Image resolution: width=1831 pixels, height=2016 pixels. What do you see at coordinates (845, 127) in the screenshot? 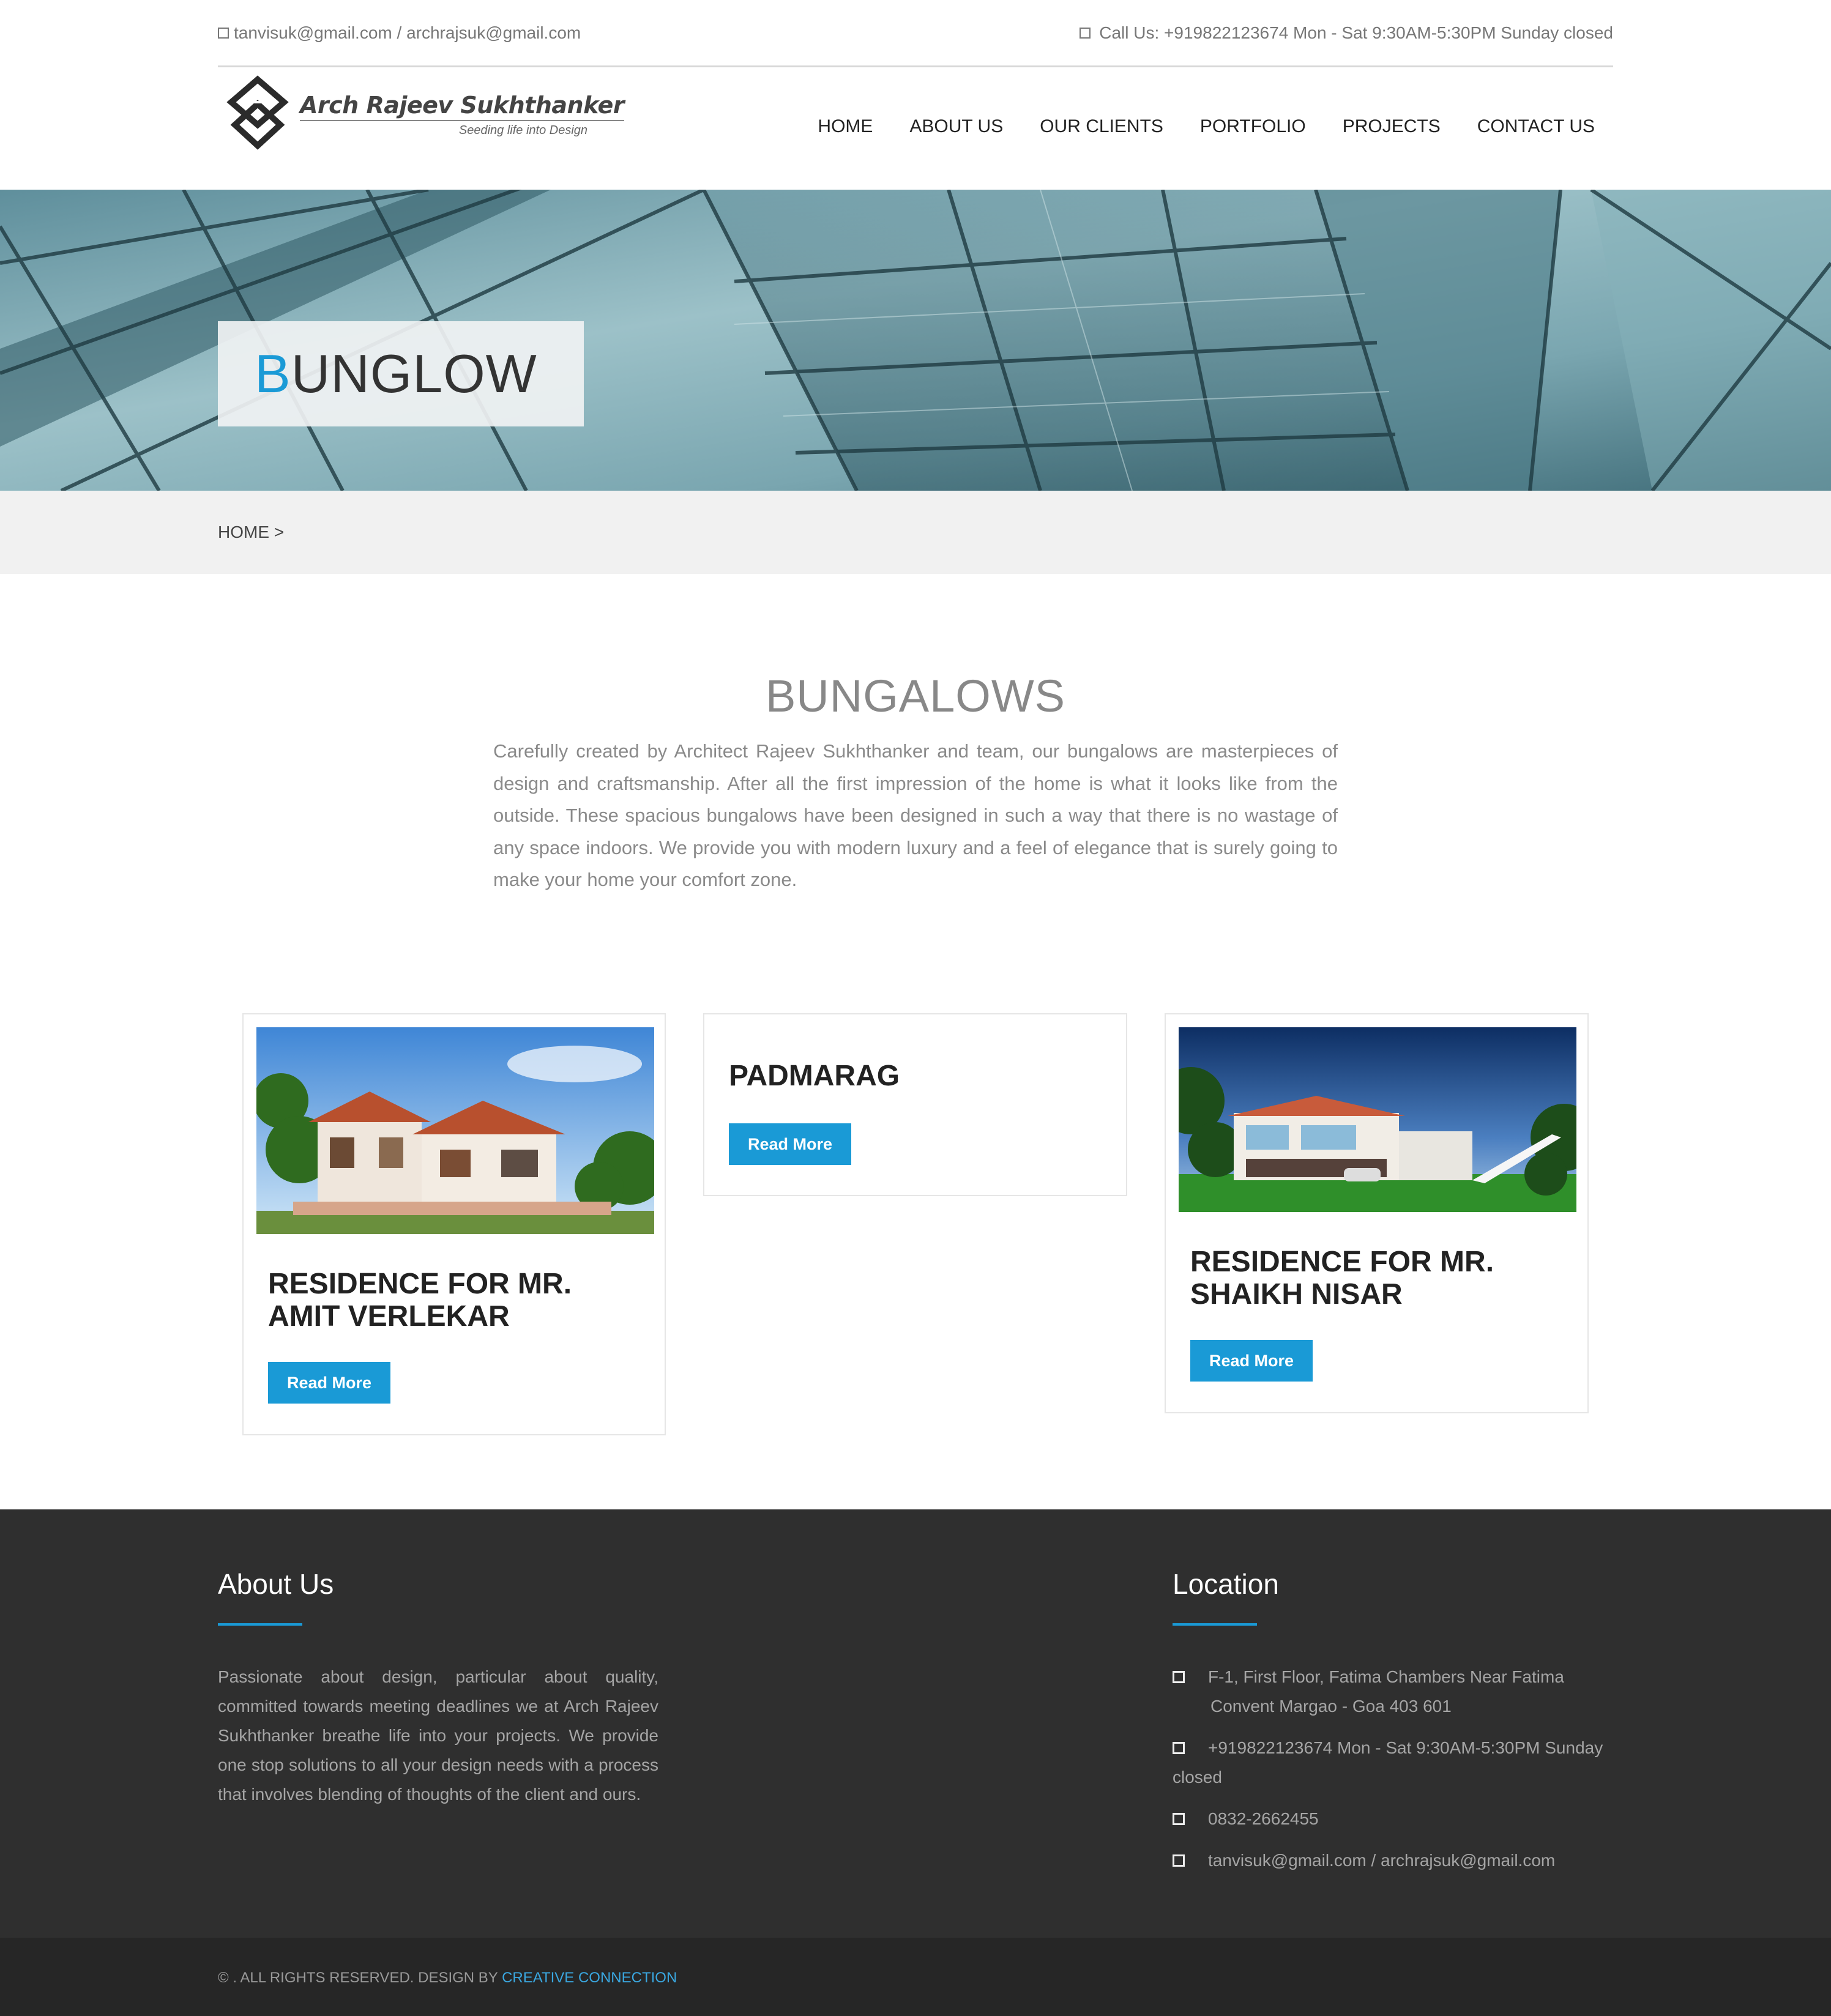
I see `nav-home: HOME` at bounding box center [845, 127].